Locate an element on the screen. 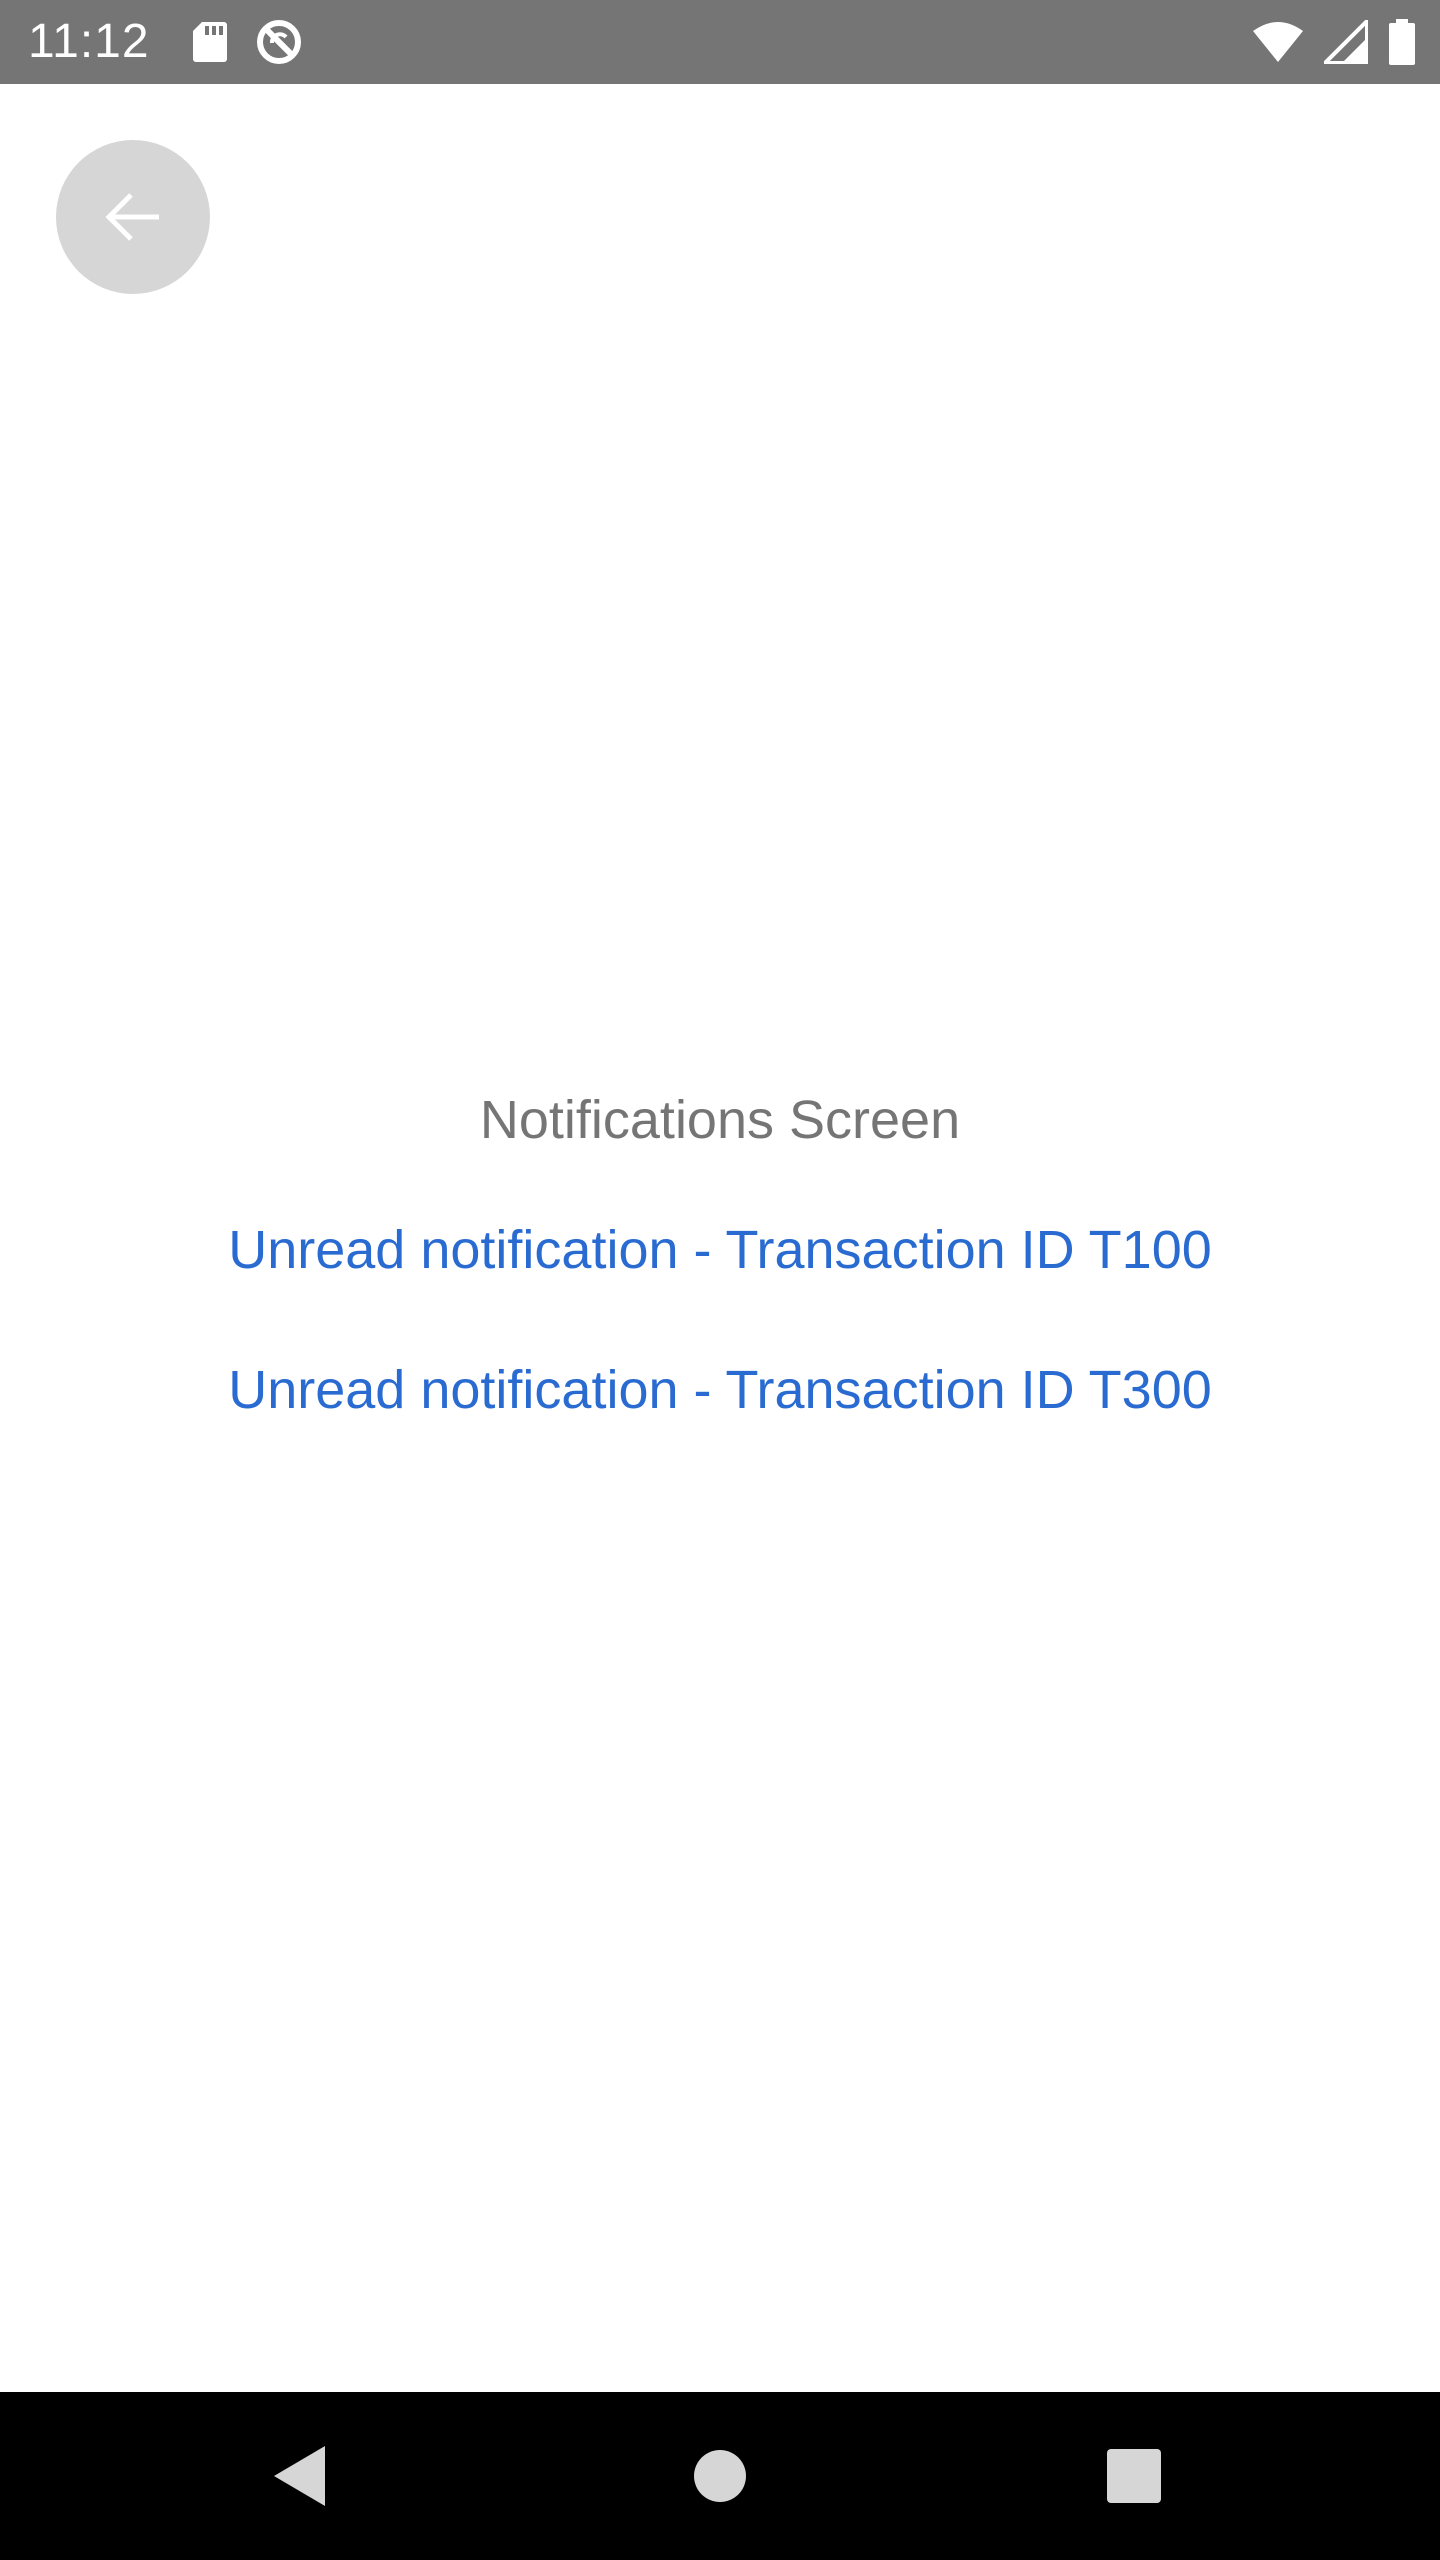 This screenshot has height=2560, width=1440. page-title: Notifications Screen is located at coordinates (720, 1120).